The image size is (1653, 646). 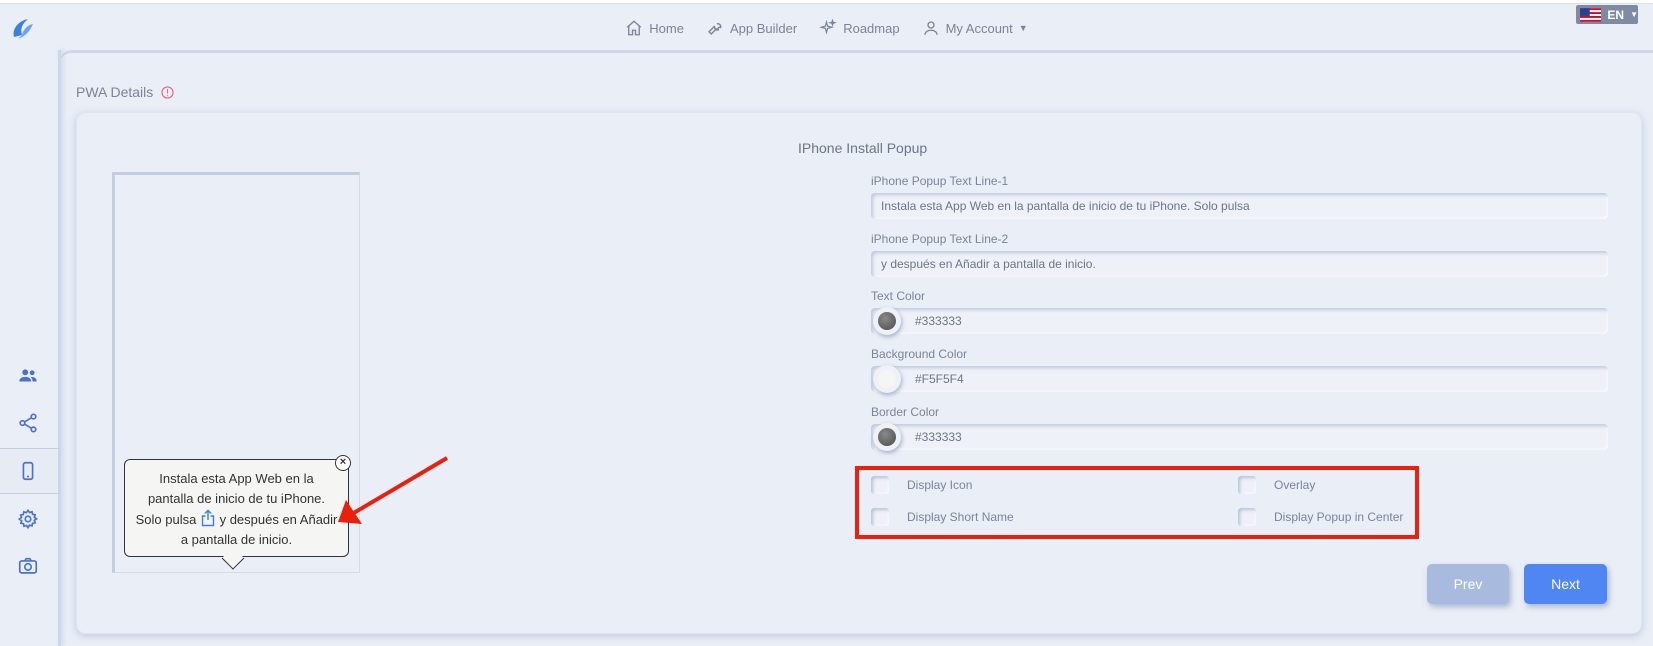 What do you see at coordinates (208, 518) in the screenshot?
I see `ios-share-icon` at bounding box center [208, 518].